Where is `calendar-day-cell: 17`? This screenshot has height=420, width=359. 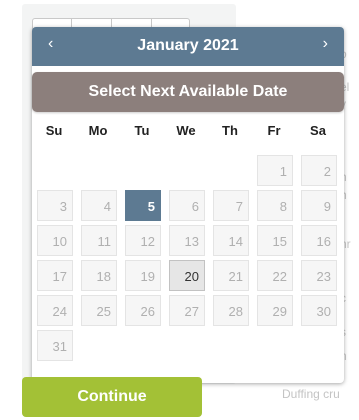
calendar-day-cell: 17 is located at coordinates (55, 275).